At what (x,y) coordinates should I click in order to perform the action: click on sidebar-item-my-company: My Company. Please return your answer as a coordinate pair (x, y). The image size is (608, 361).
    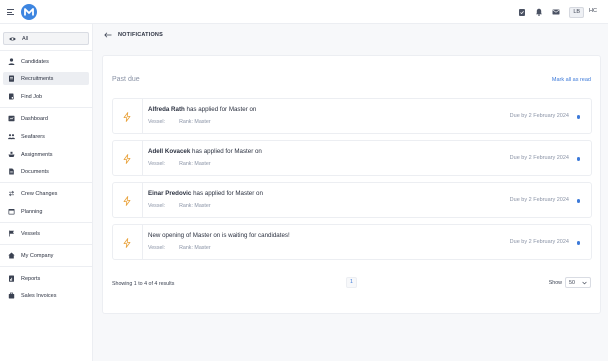
    Looking at the image, I should click on (46, 255).